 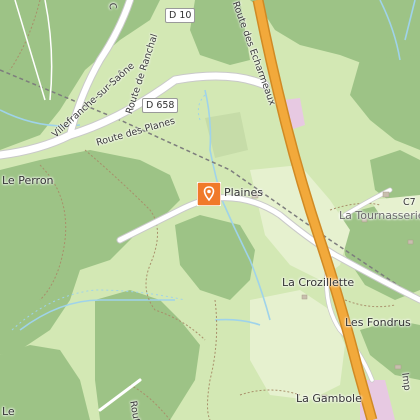 I want to click on place-label-plaines: Plaines, so click(x=243, y=192).